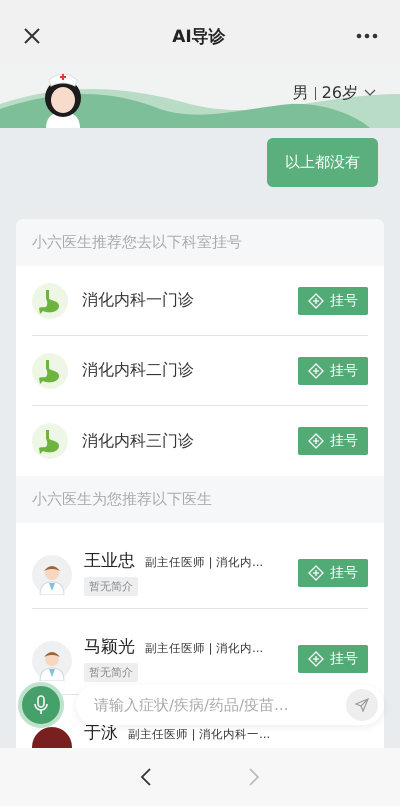 Image resolution: width=400 pixels, height=806 pixels. What do you see at coordinates (138, 370) in the screenshot?
I see `department-name: 消化内科二门诊` at bounding box center [138, 370].